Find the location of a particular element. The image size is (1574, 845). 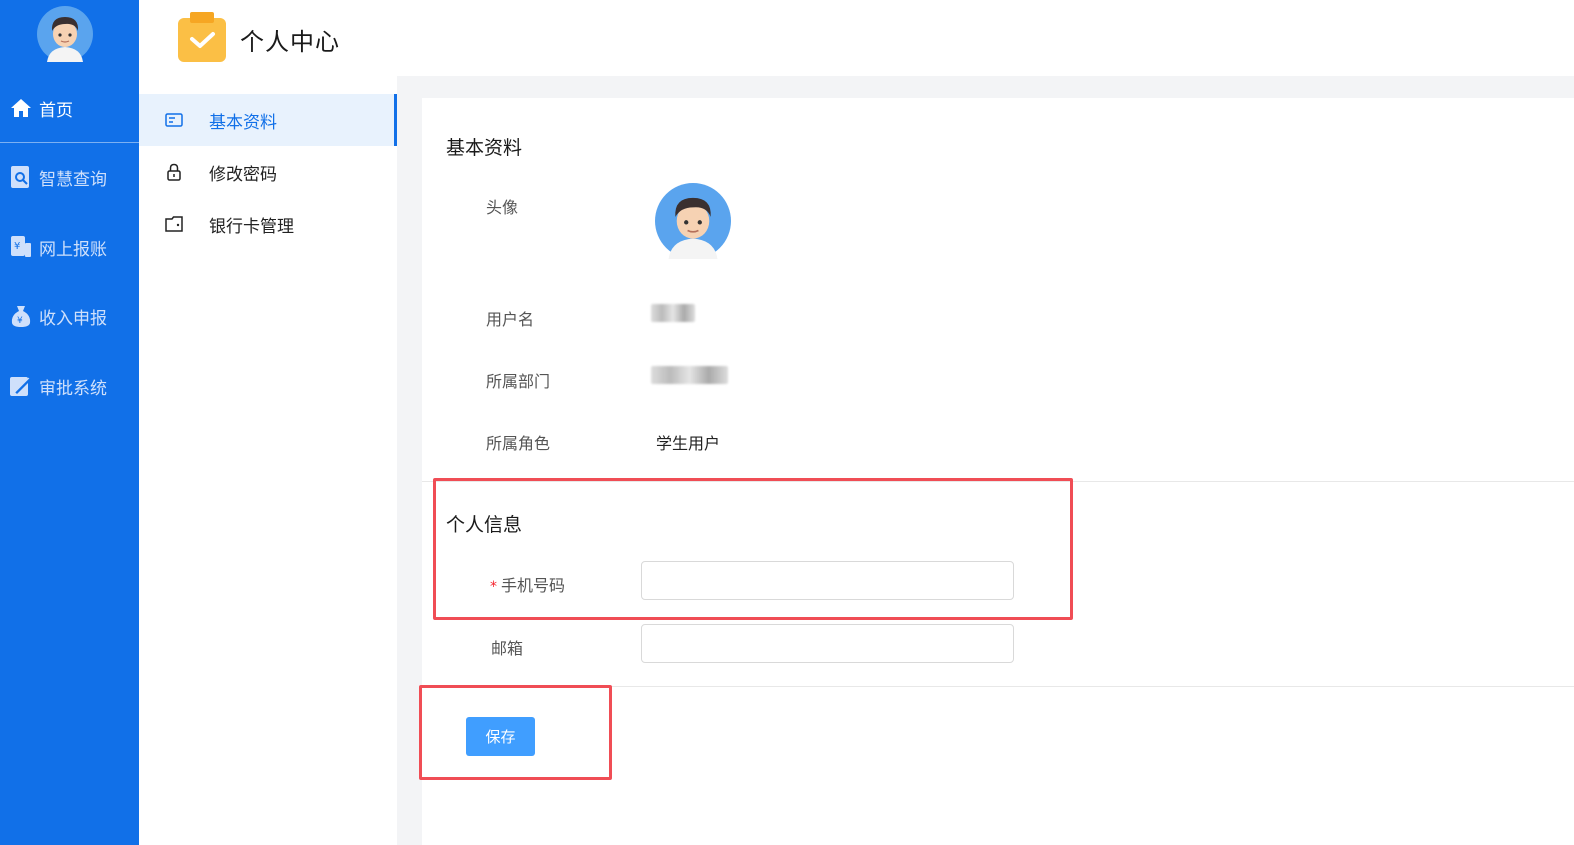

pen-icon is located at coordinates (21, 386).